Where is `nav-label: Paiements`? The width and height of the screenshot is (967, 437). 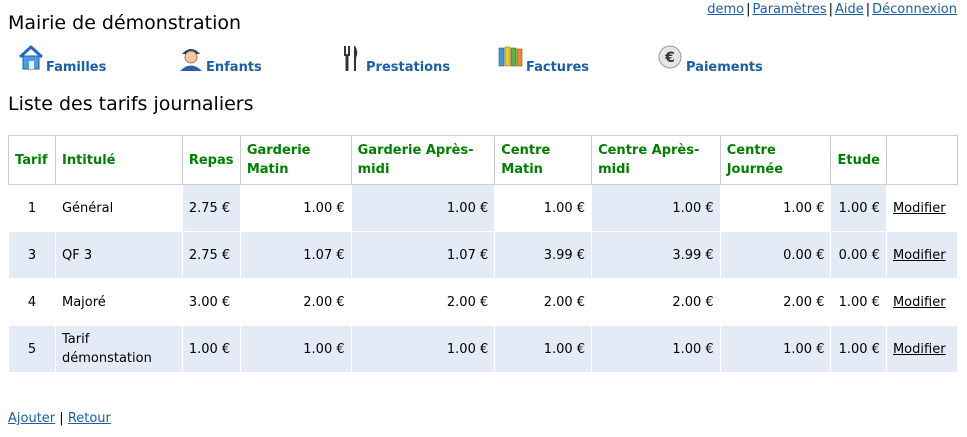
nav-label: Paiements is located at coordinates (724, 67).